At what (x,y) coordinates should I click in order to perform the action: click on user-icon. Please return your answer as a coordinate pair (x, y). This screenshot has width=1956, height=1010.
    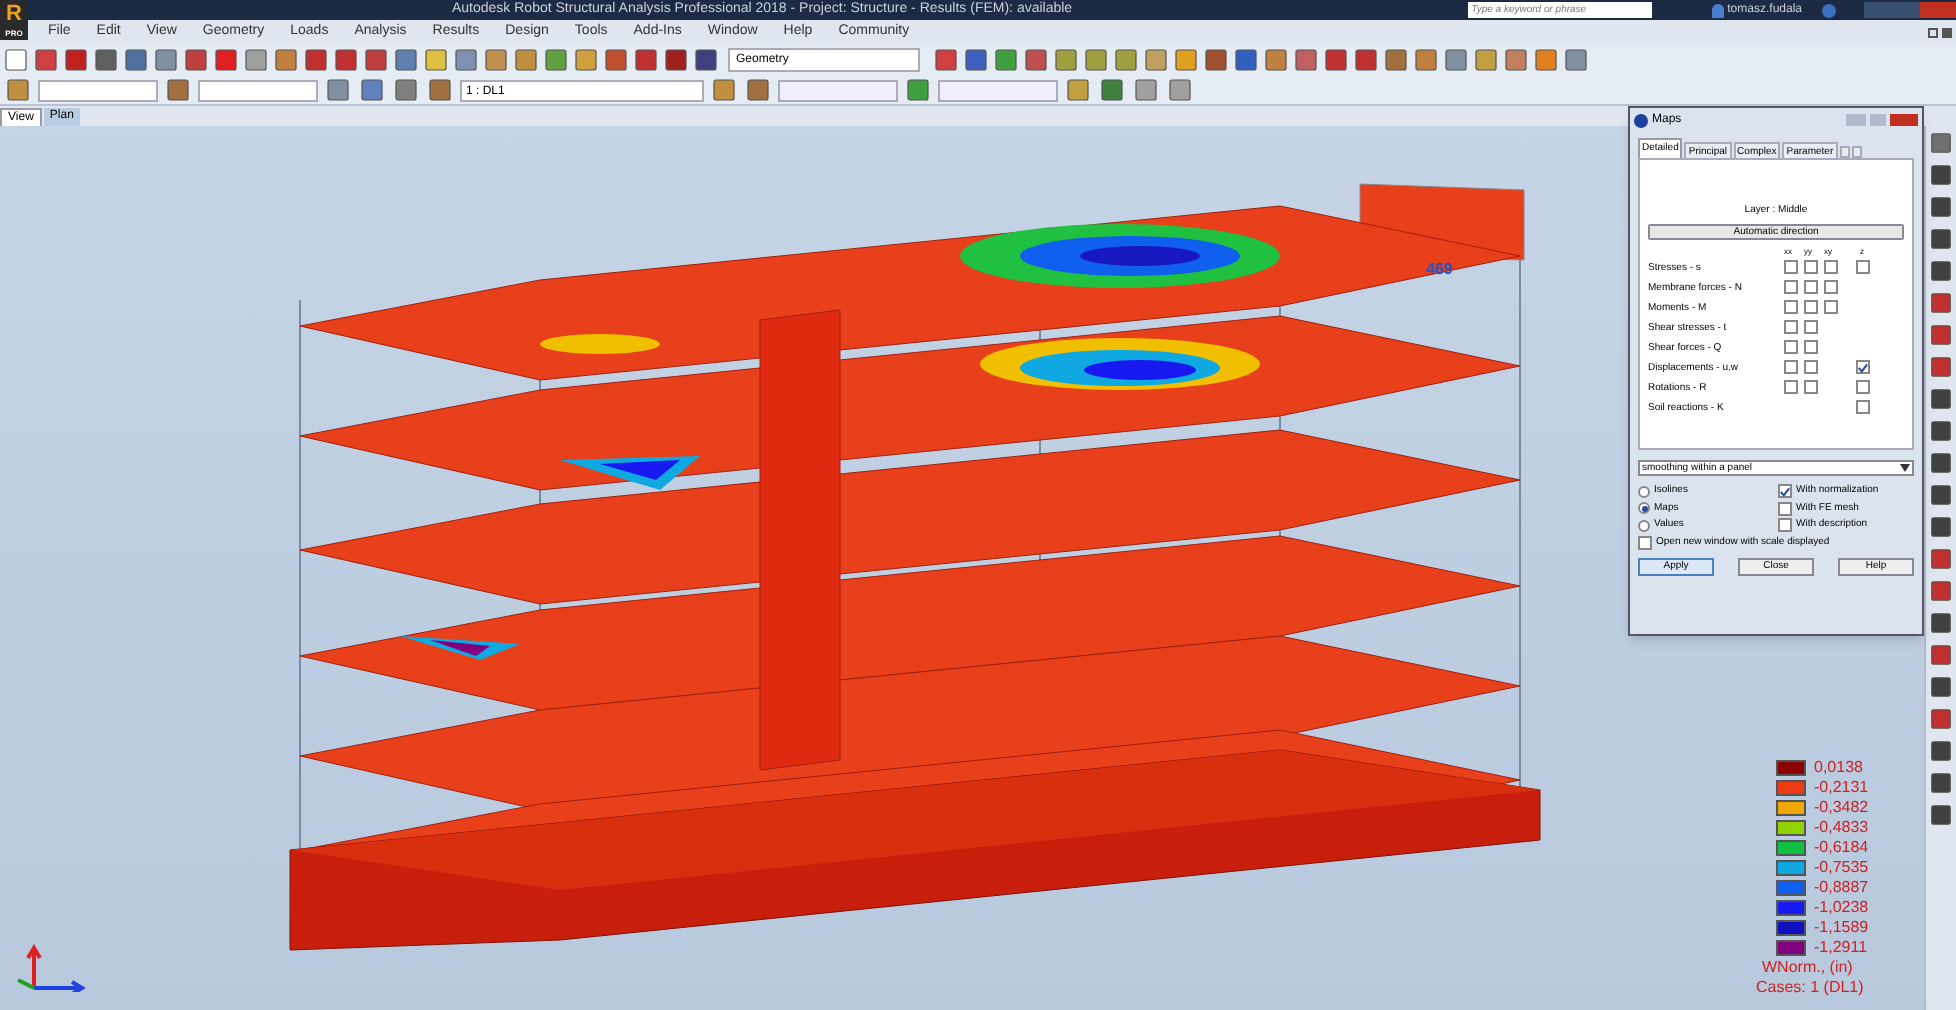
    Looking at the image, I should click on (1717, 10).